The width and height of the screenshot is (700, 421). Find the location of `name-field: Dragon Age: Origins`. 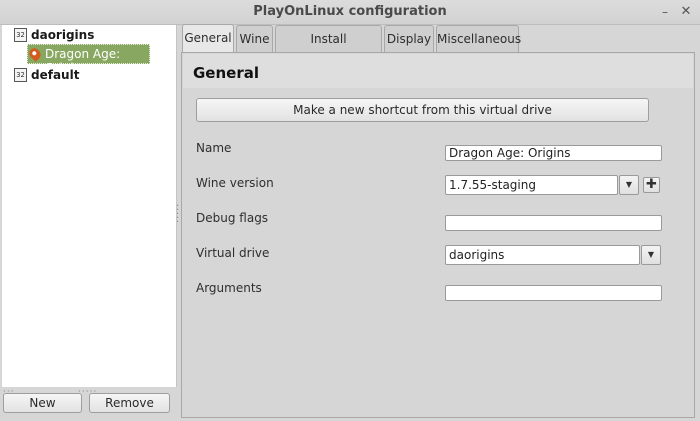

name-field: Dragon Age: Origins is located at coordinates (553, 153).